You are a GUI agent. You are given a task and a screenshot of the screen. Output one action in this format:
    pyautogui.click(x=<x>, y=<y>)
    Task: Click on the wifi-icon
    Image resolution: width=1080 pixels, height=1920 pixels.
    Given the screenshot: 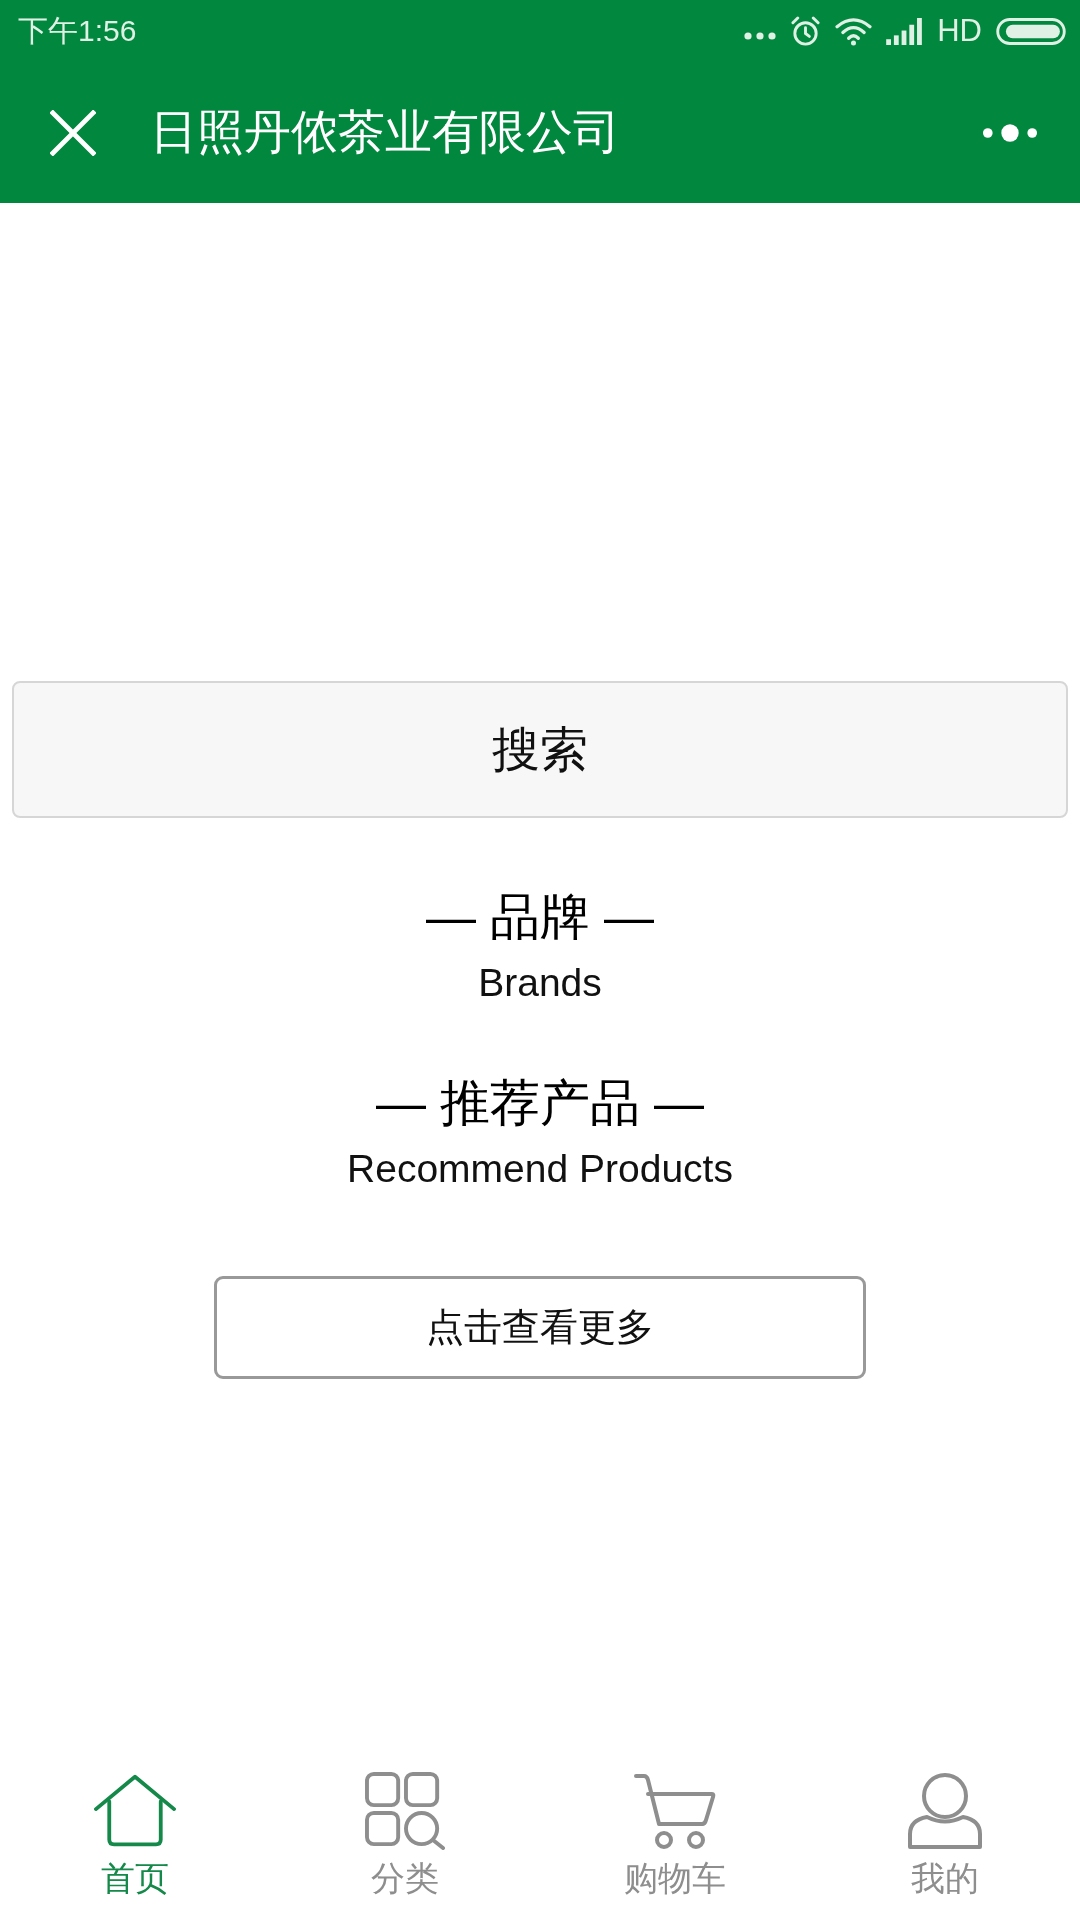 What is the action you would take?
    pyautogui.click(x=854, y=31)
    